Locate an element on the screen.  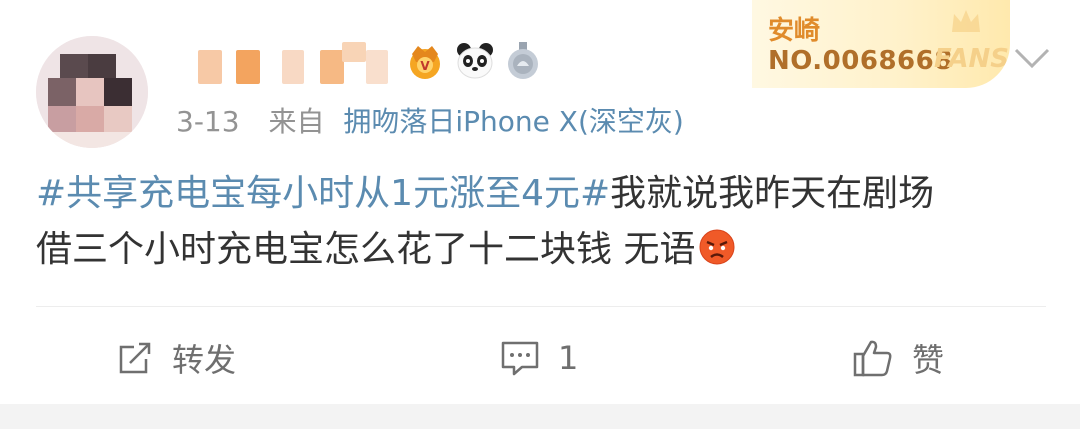
silver-medal-icon is located at coordinates (523, 61).